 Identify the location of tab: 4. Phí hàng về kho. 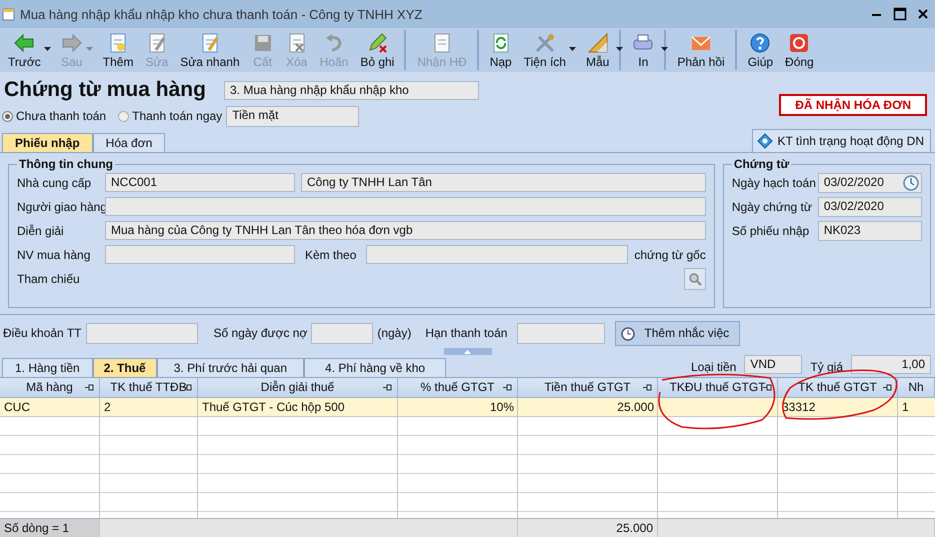
(375, 367).